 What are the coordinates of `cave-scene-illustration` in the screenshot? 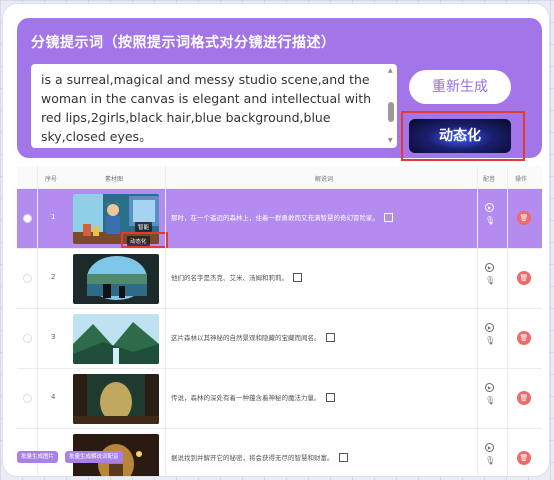 It's located at (116, 279).